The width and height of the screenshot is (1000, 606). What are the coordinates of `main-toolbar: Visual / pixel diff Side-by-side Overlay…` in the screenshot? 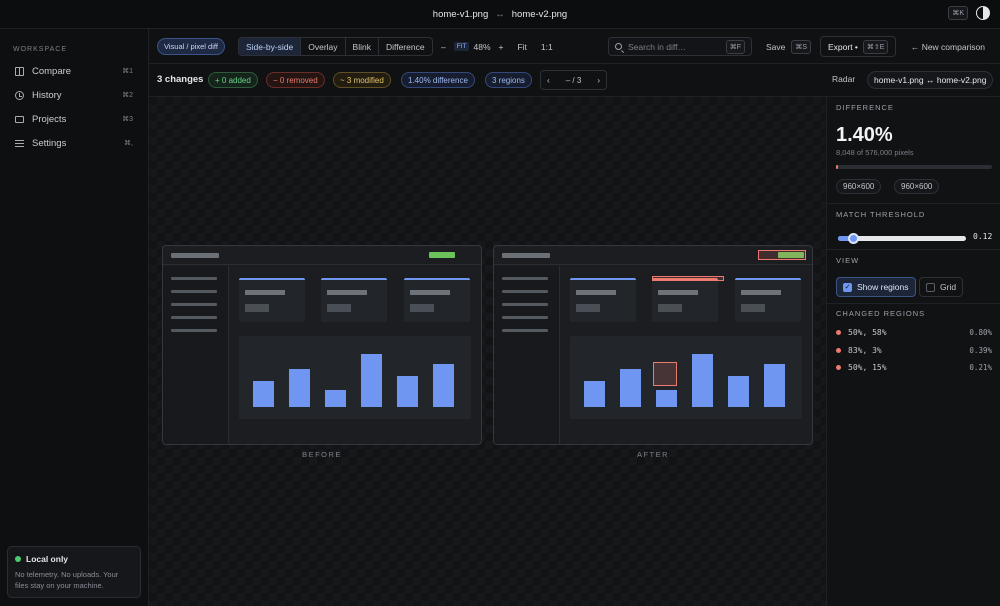 It's located at (574, 46).